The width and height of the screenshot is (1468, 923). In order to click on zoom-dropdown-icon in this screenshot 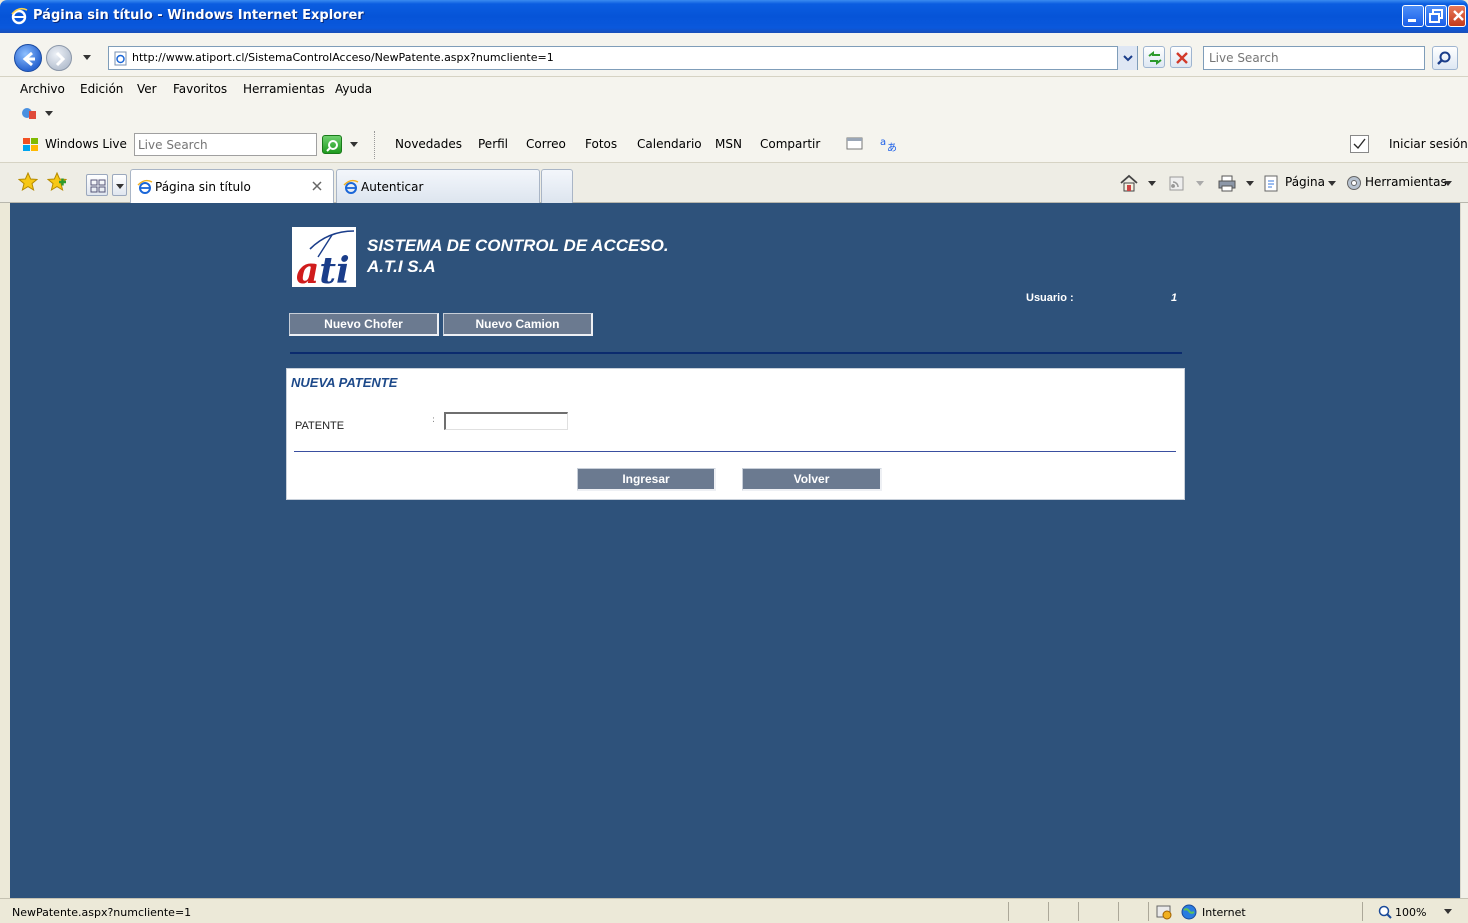, I will do `click(1448, 912)`.